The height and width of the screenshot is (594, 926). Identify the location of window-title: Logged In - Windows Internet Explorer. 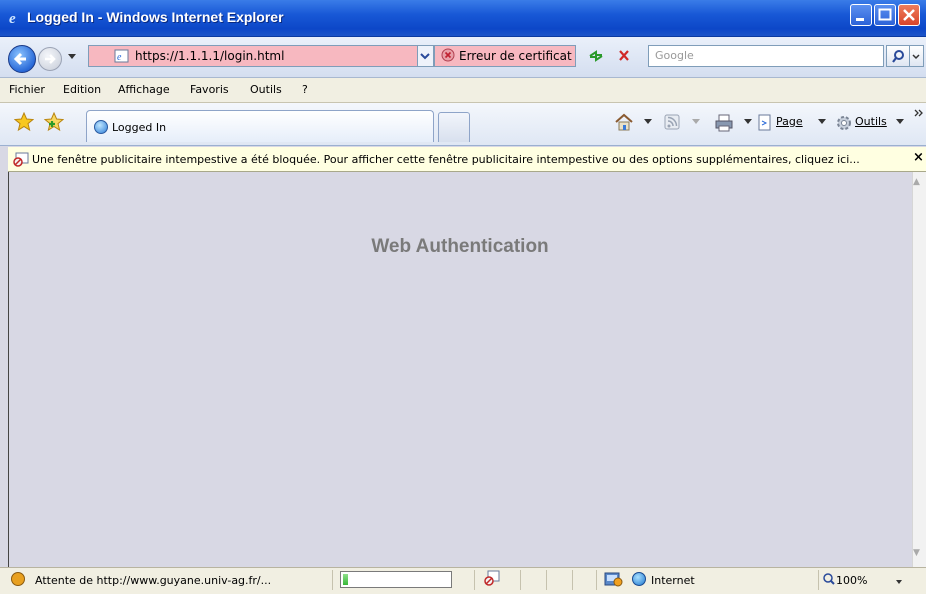
(155, 17).